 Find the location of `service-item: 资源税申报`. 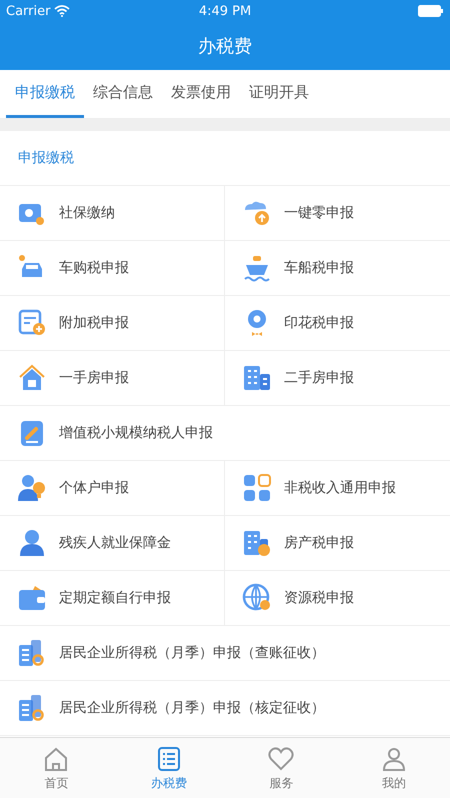

service-item: 资源税申报 is located at coordinates (337, 598).